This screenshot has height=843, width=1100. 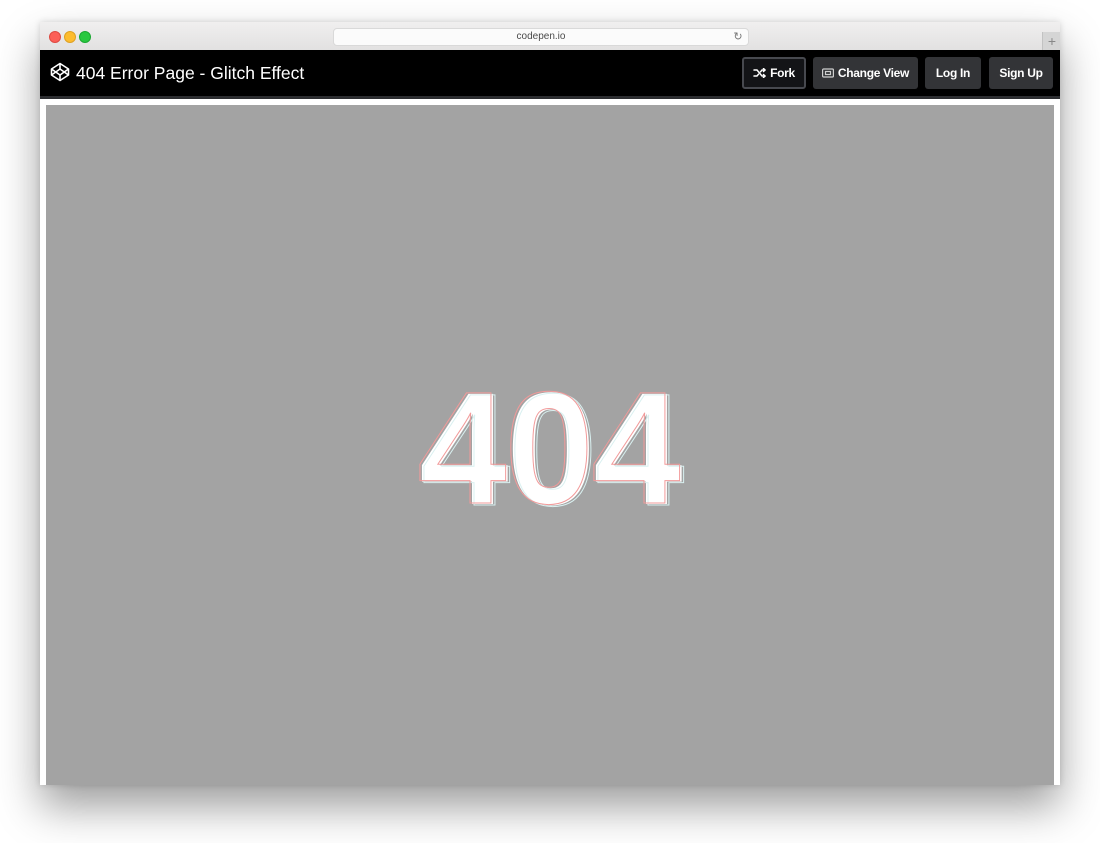 I want to click on codepen-logo-icon, so click(x=60, y=72).